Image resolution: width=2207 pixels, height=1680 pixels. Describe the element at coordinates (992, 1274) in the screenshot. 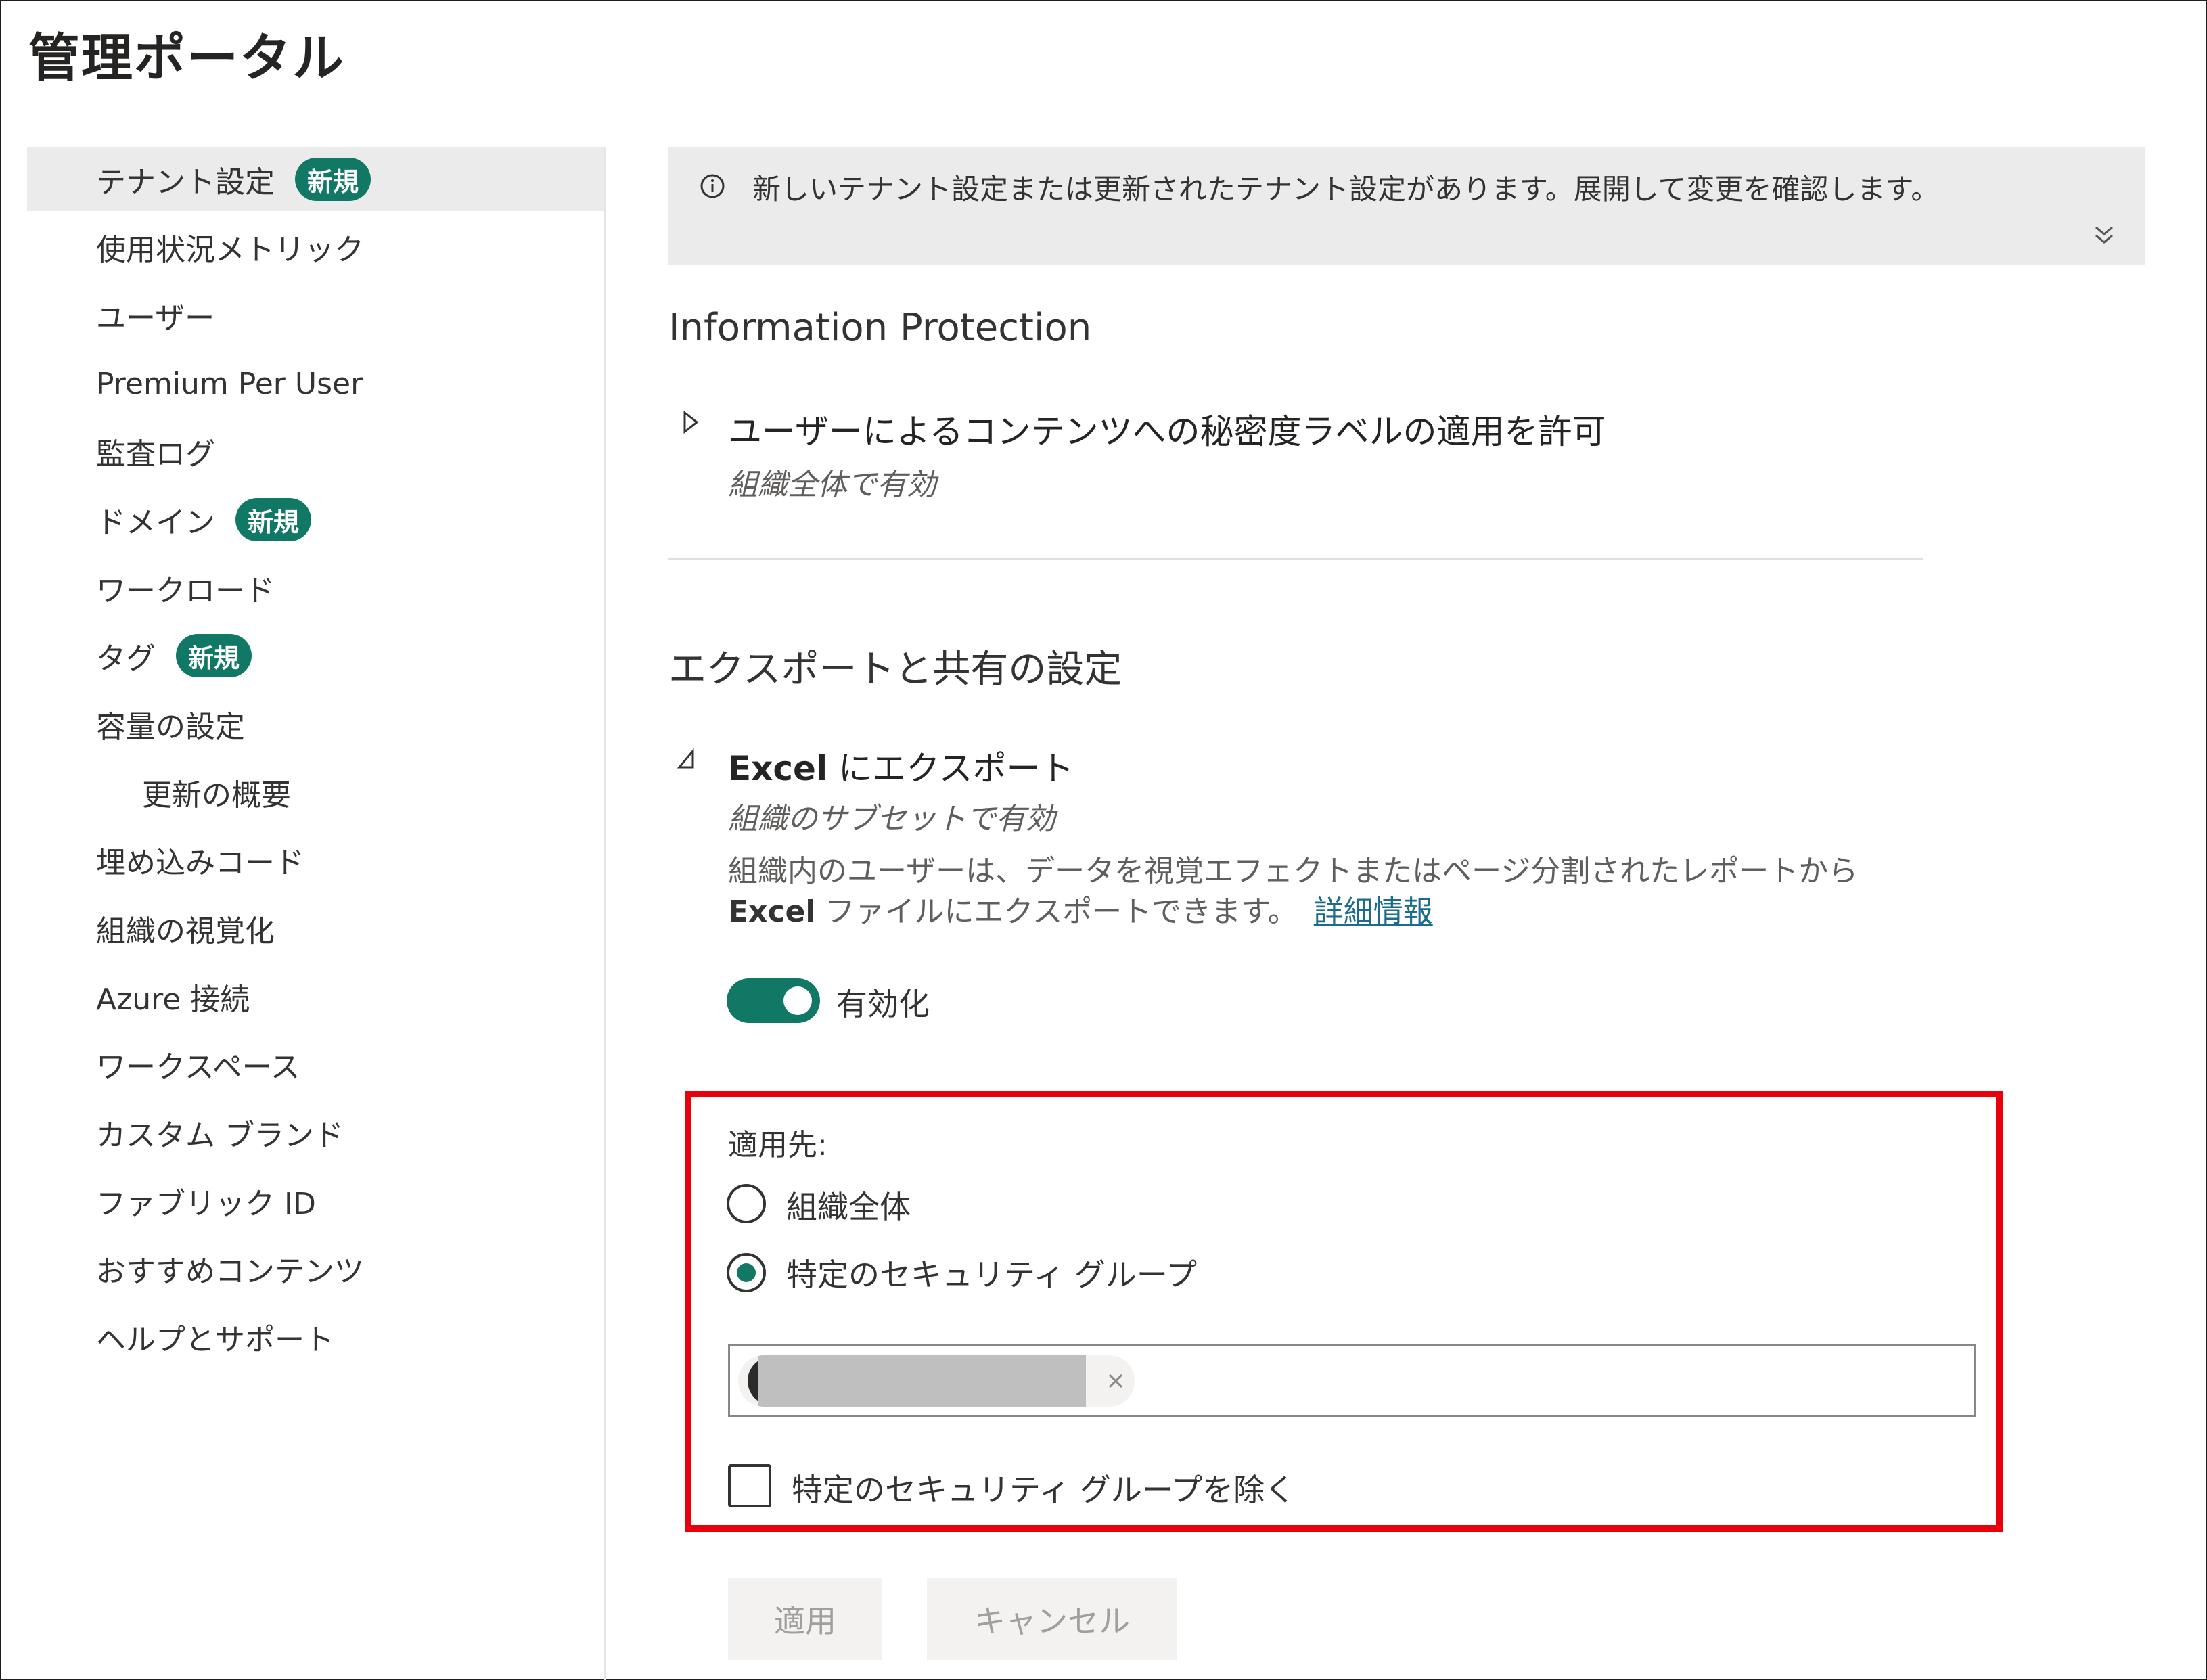

I see `radio-label-specific-groups: 特定のセキュリティ グループ` at that location.